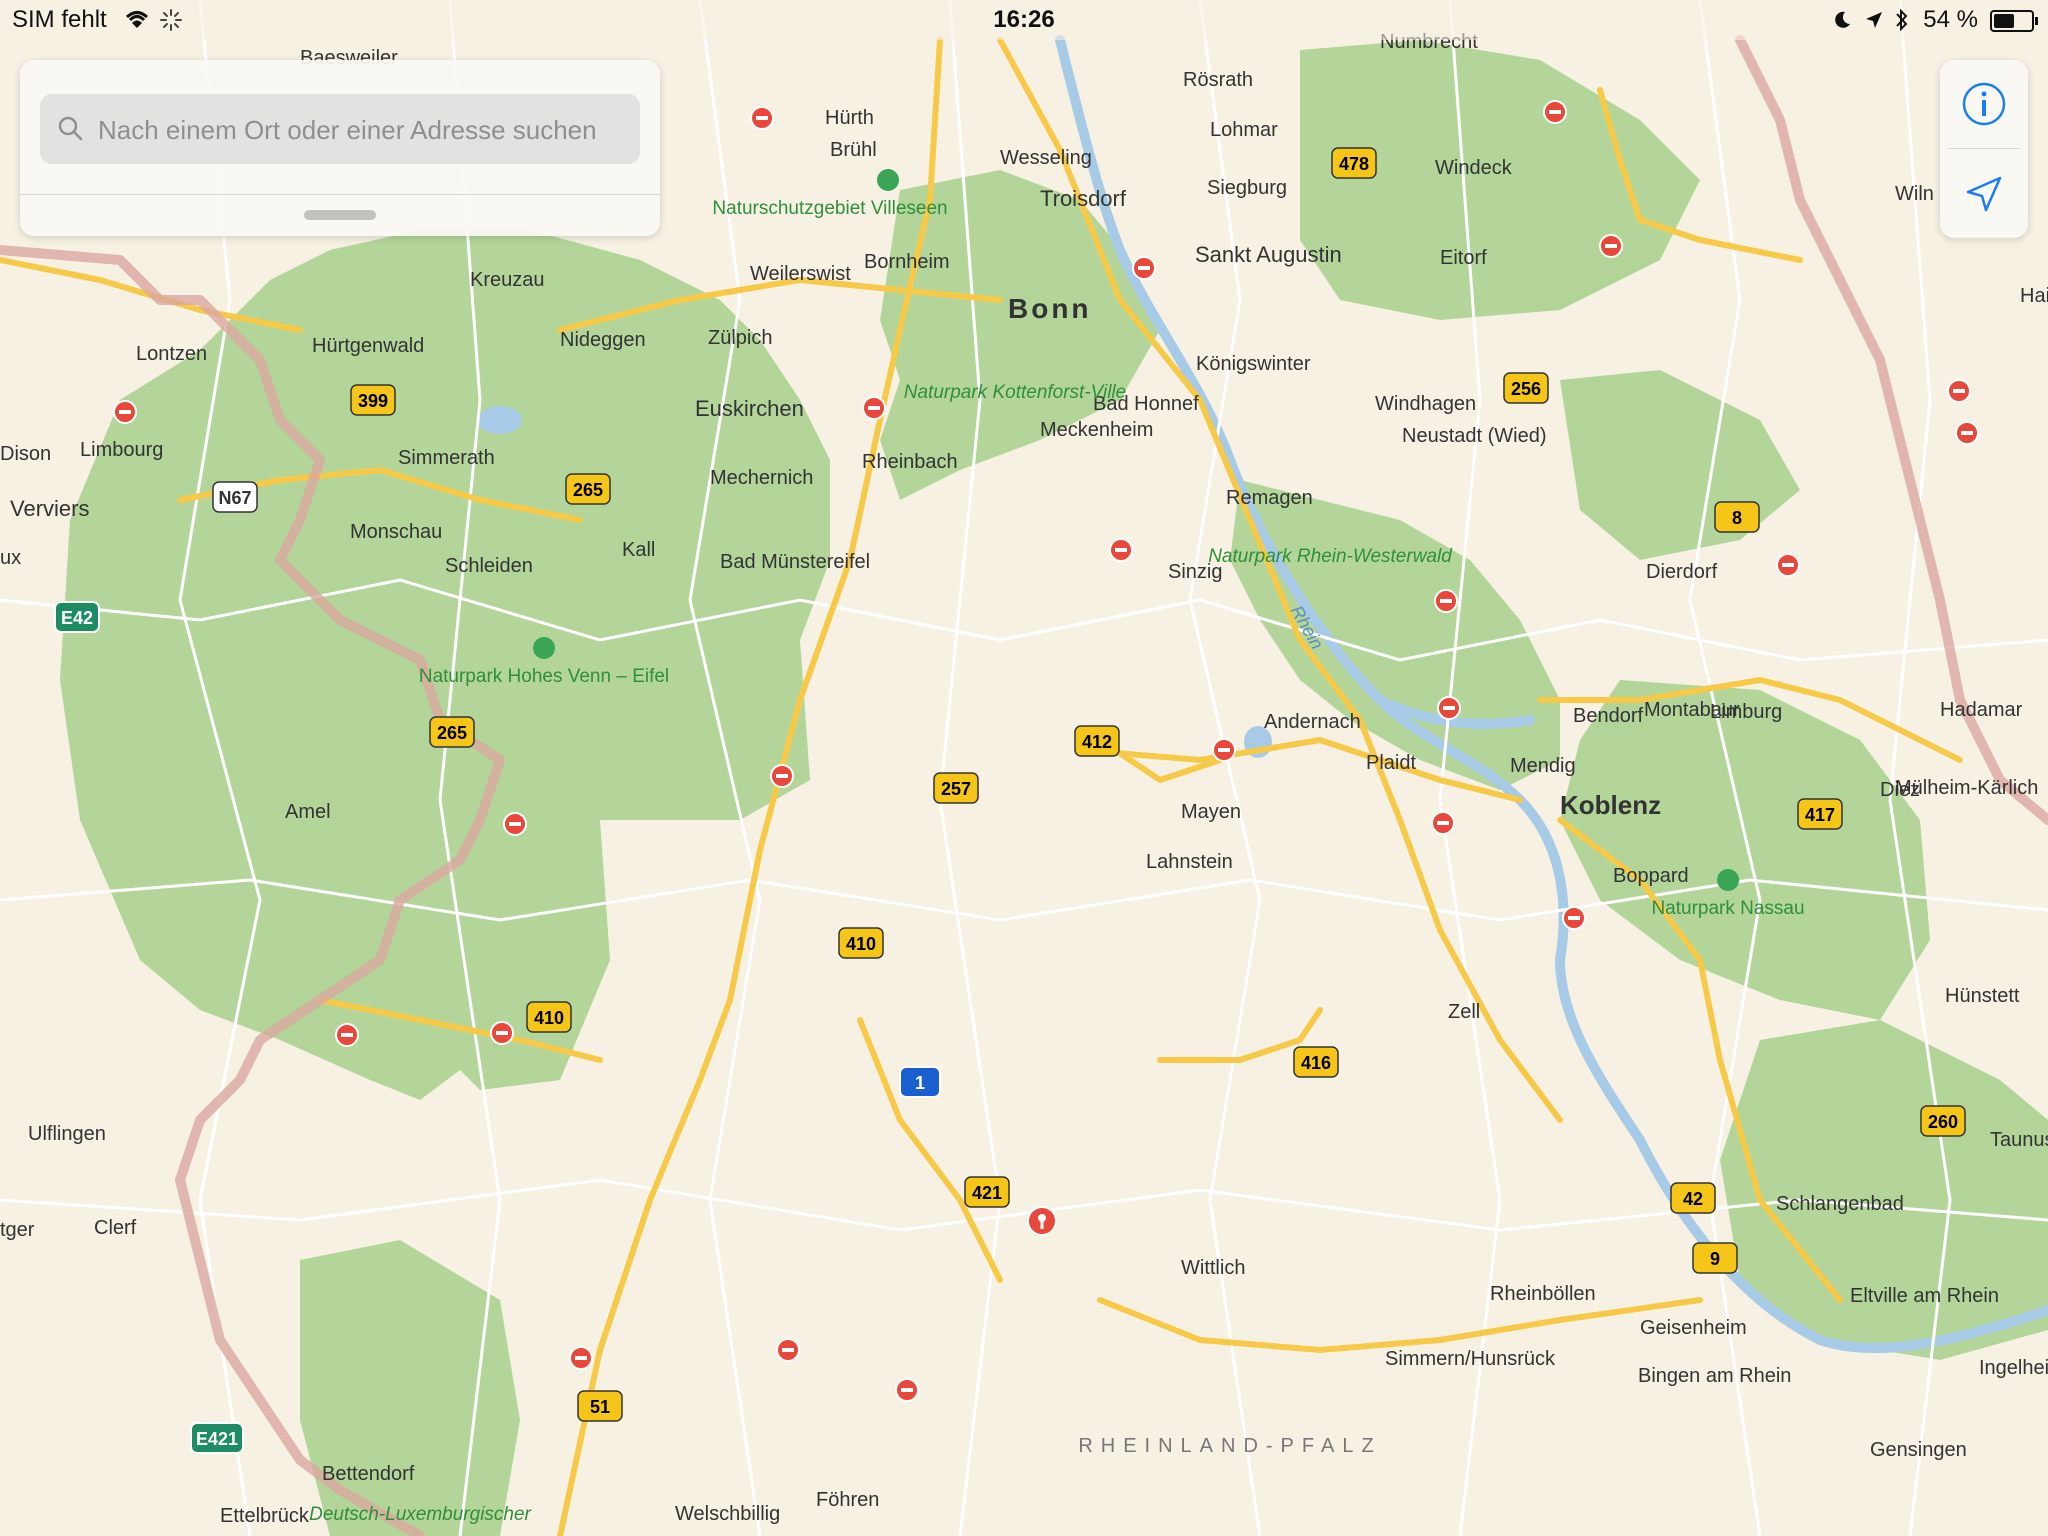 This screenshot has width=2048, height=1536. Describe the element at coordinates (1924, 1296) in the screenshot. I see `place-label: Eltville am Rhein` at that location.